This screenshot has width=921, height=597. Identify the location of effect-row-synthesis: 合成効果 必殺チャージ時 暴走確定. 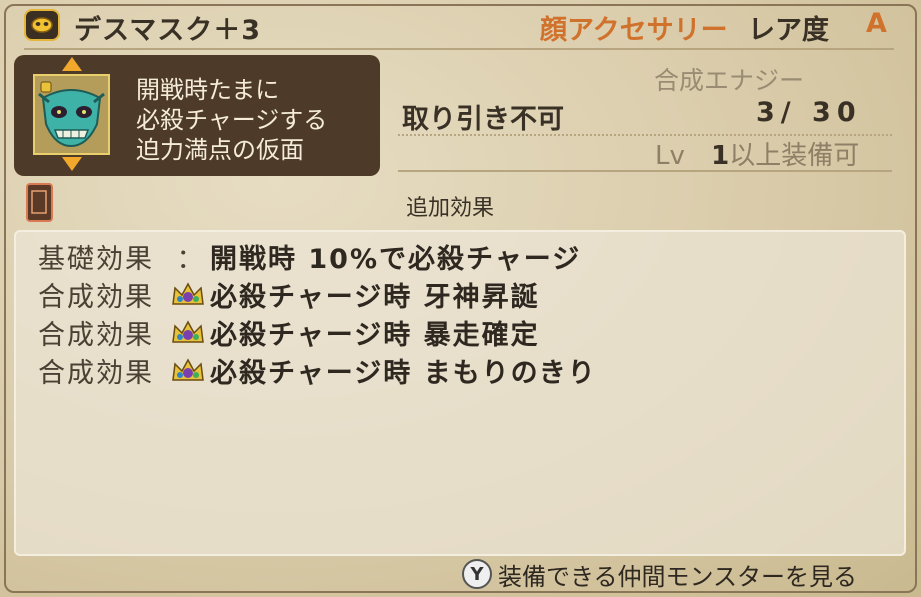
(289, 332).